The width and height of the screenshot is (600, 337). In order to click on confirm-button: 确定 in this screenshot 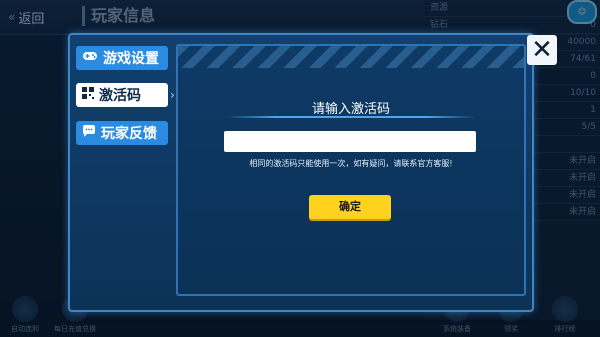, I will do `click(350, 207)`.